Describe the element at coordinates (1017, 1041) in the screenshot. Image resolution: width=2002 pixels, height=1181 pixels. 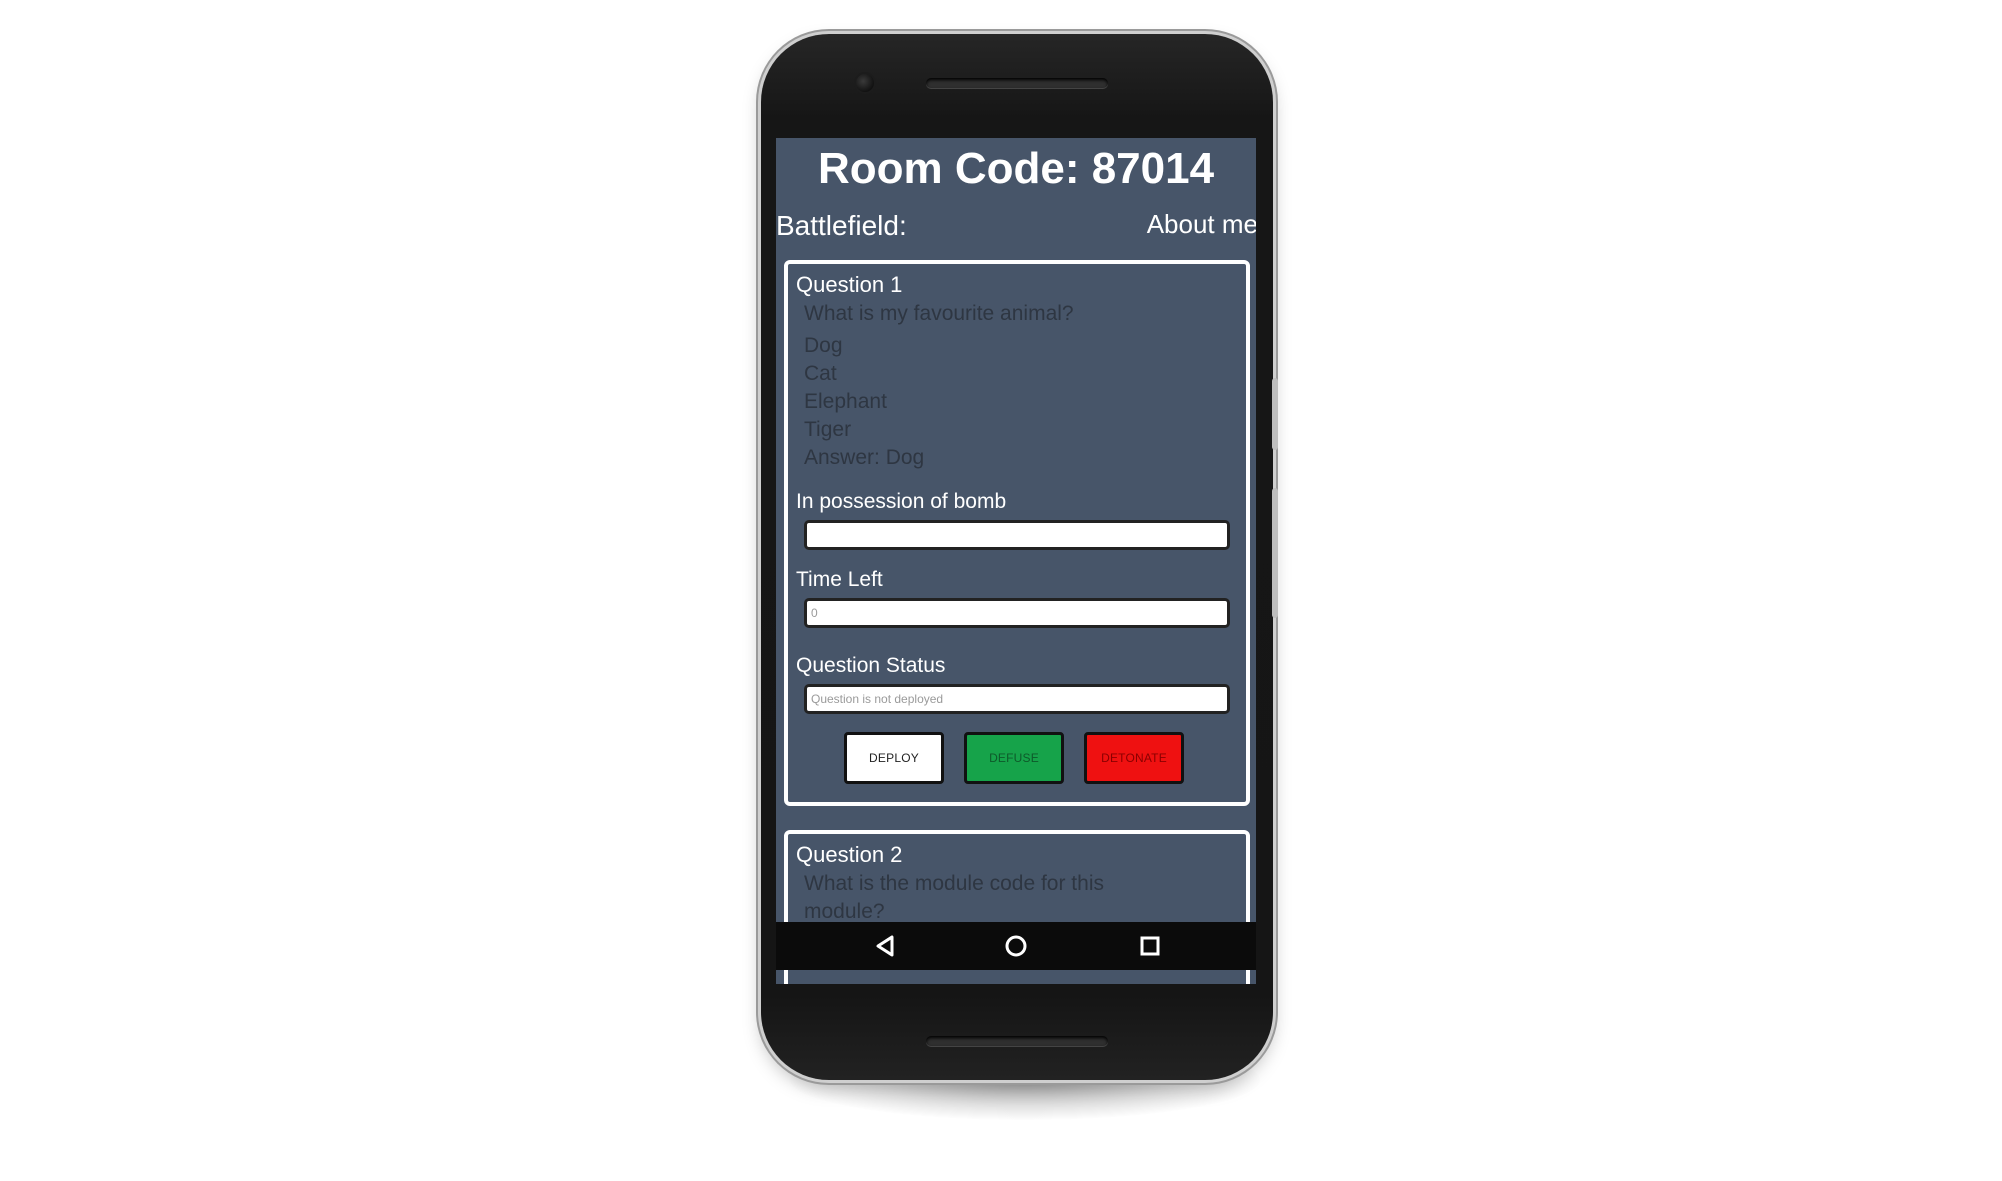
I see `bottom-speaker` at that location.